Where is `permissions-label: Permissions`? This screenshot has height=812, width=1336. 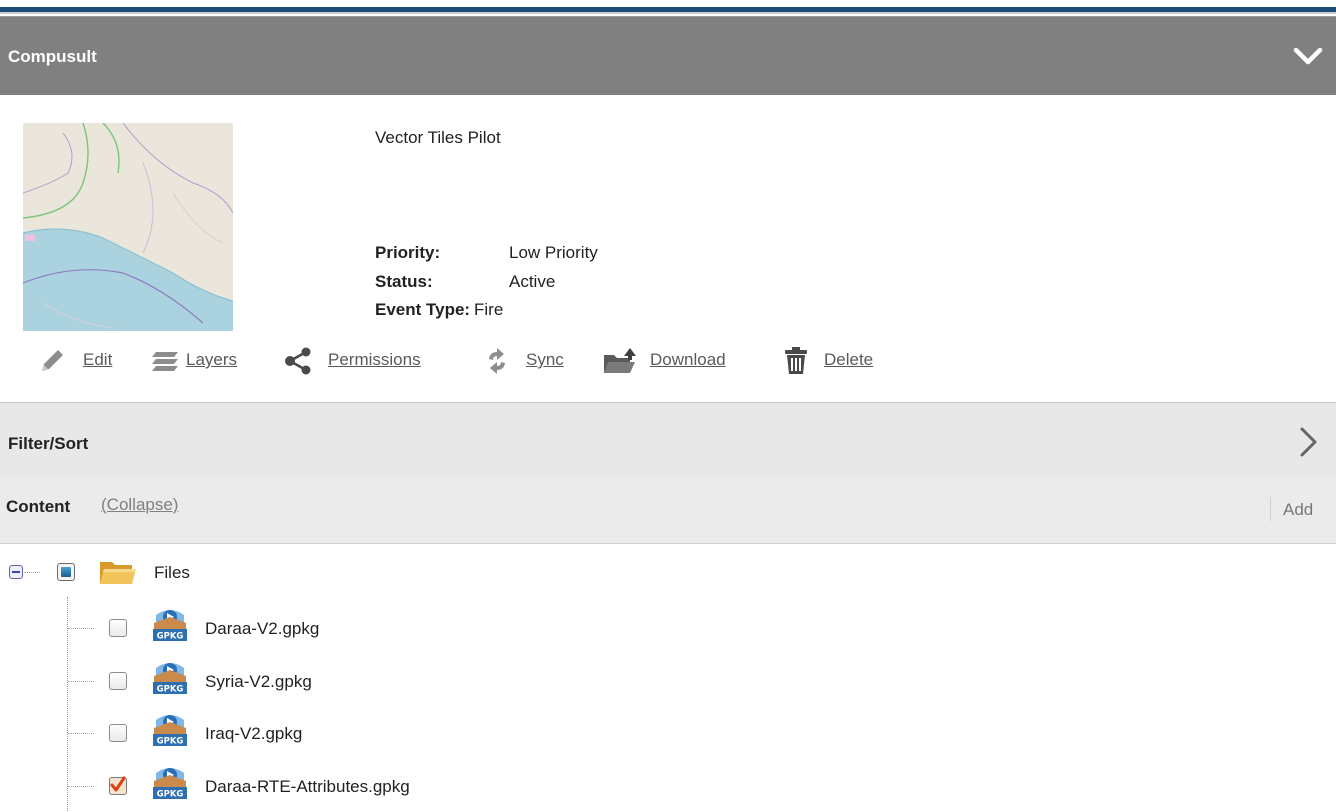
permissions-label: Permissions is located at coordinates (374, 359).